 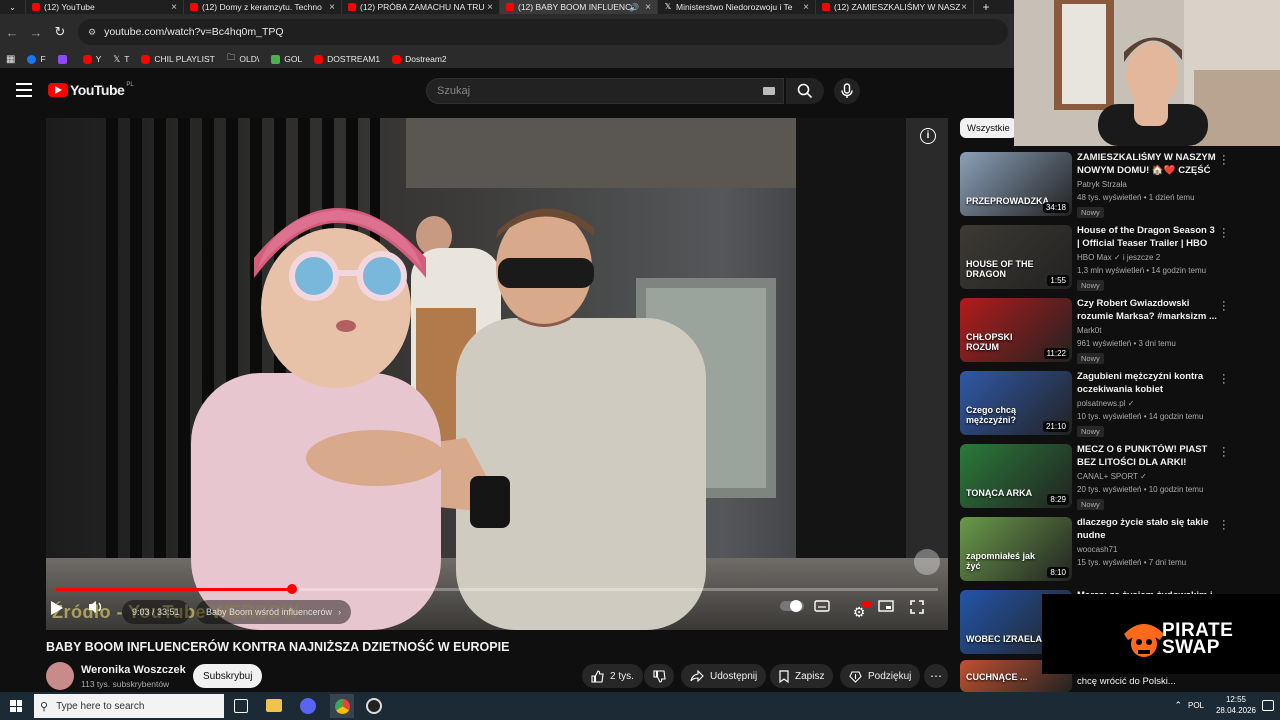 What do you see at coordinates (1016, 184) in the screenshot?
I see `video-thumbnail: PRZEPROWADZKA 34:18` at bounding box center [1016, 184].